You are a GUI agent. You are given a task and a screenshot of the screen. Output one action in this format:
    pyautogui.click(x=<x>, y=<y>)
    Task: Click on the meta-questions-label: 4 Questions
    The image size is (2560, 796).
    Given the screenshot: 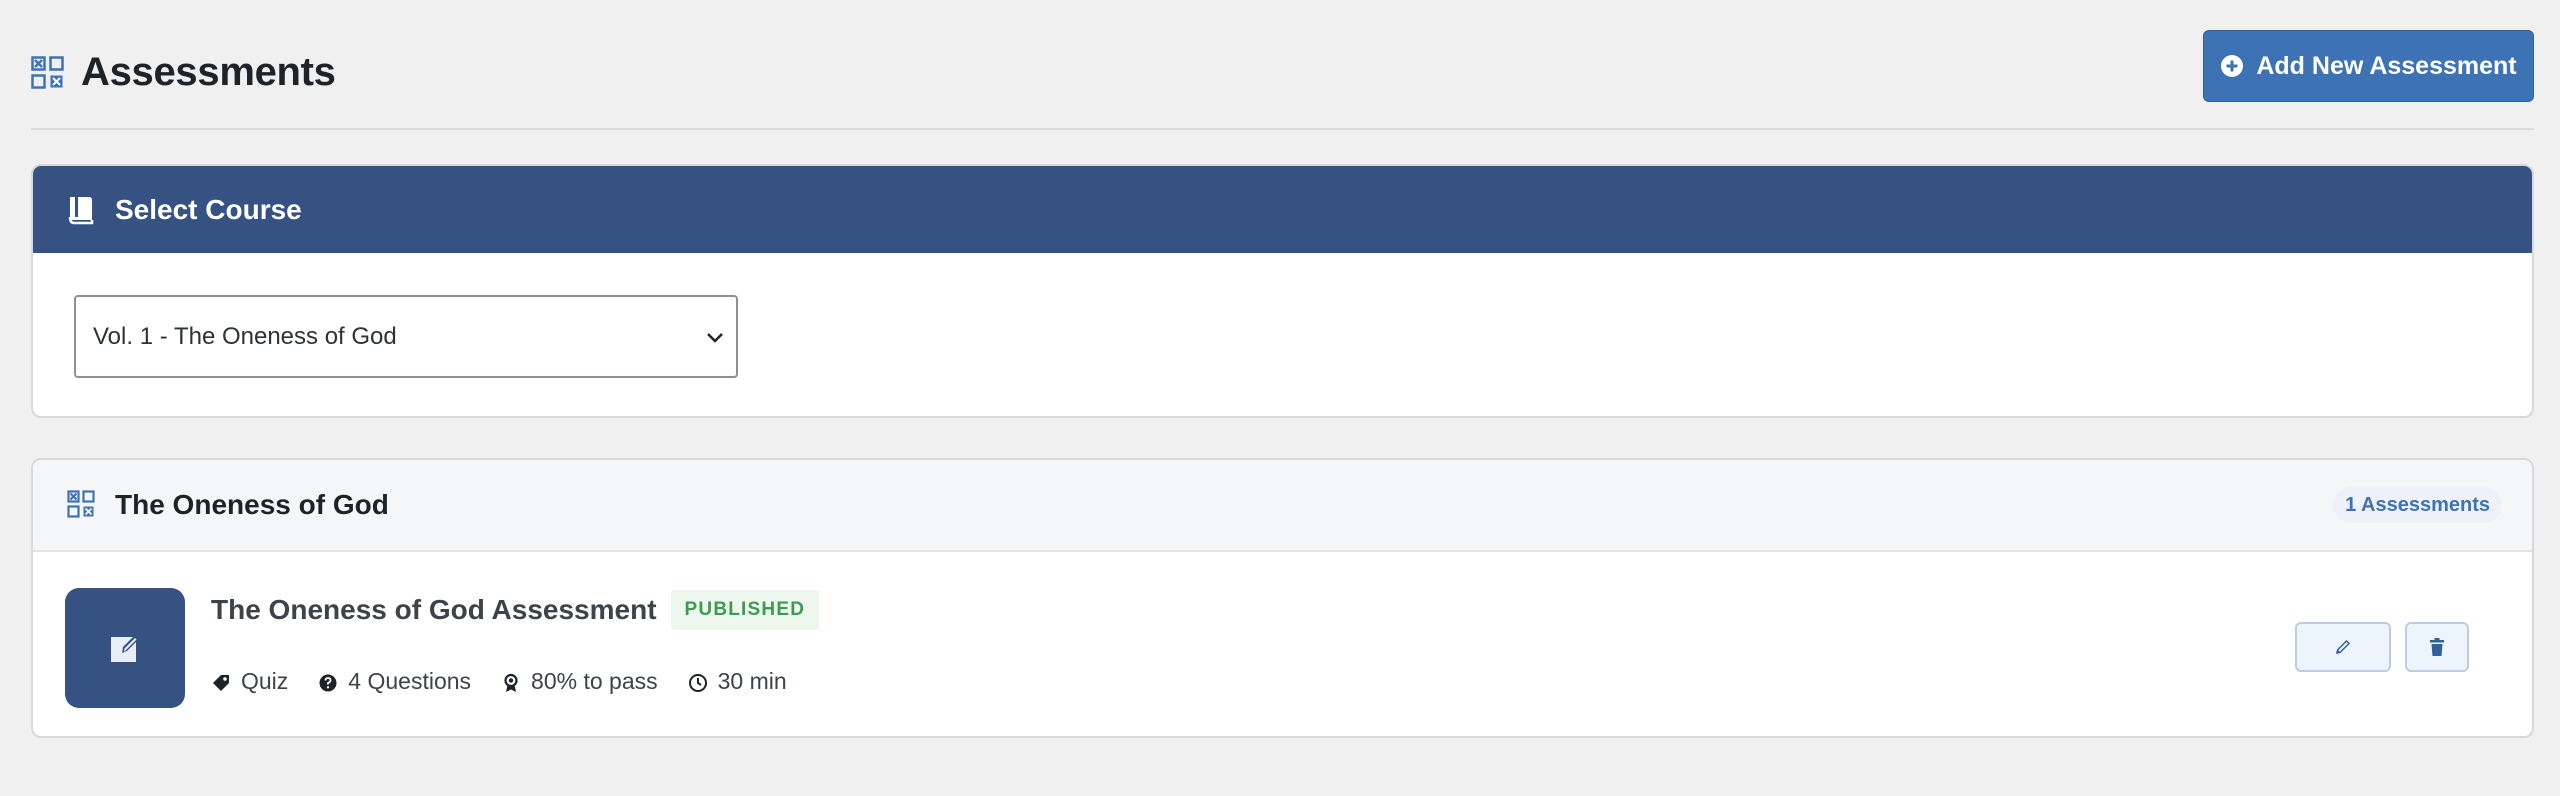 What is the action you would take?
    pyautogui.click(x=410, y=681)
    